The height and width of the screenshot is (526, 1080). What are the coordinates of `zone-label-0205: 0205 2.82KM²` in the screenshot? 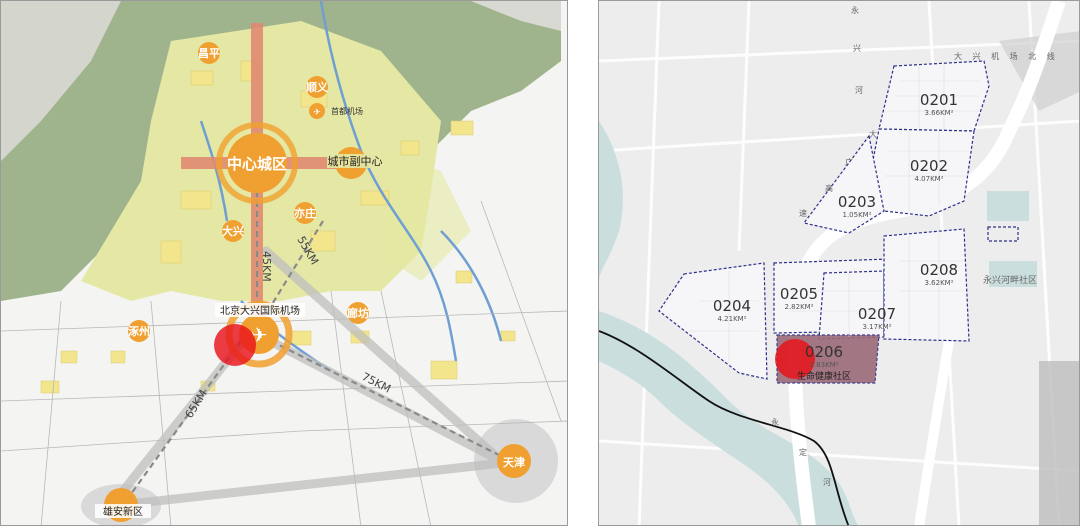 It's located at (799, 298).